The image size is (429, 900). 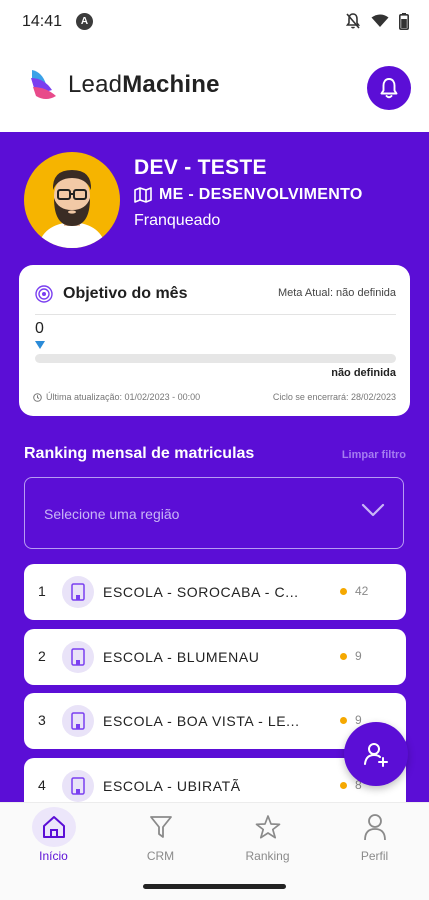 What do you see at coordinates (363, 373) in the screenshot?
I see `goal-target-label: não definida` at bounding box center [363, 373].